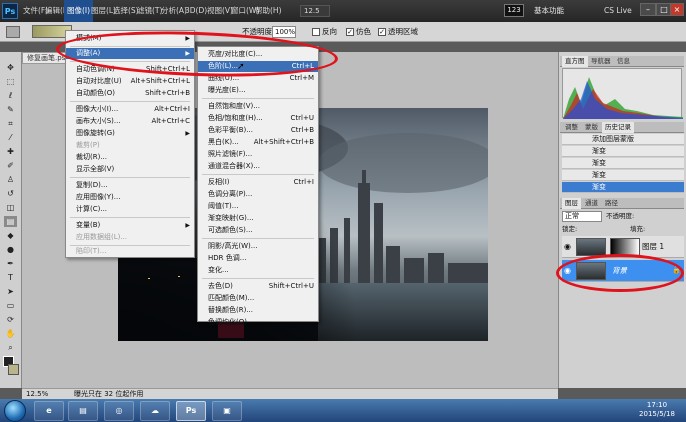  Describe the element at coordinates (15, 411) in the screenshot. I see `start-button-icon` at that location.